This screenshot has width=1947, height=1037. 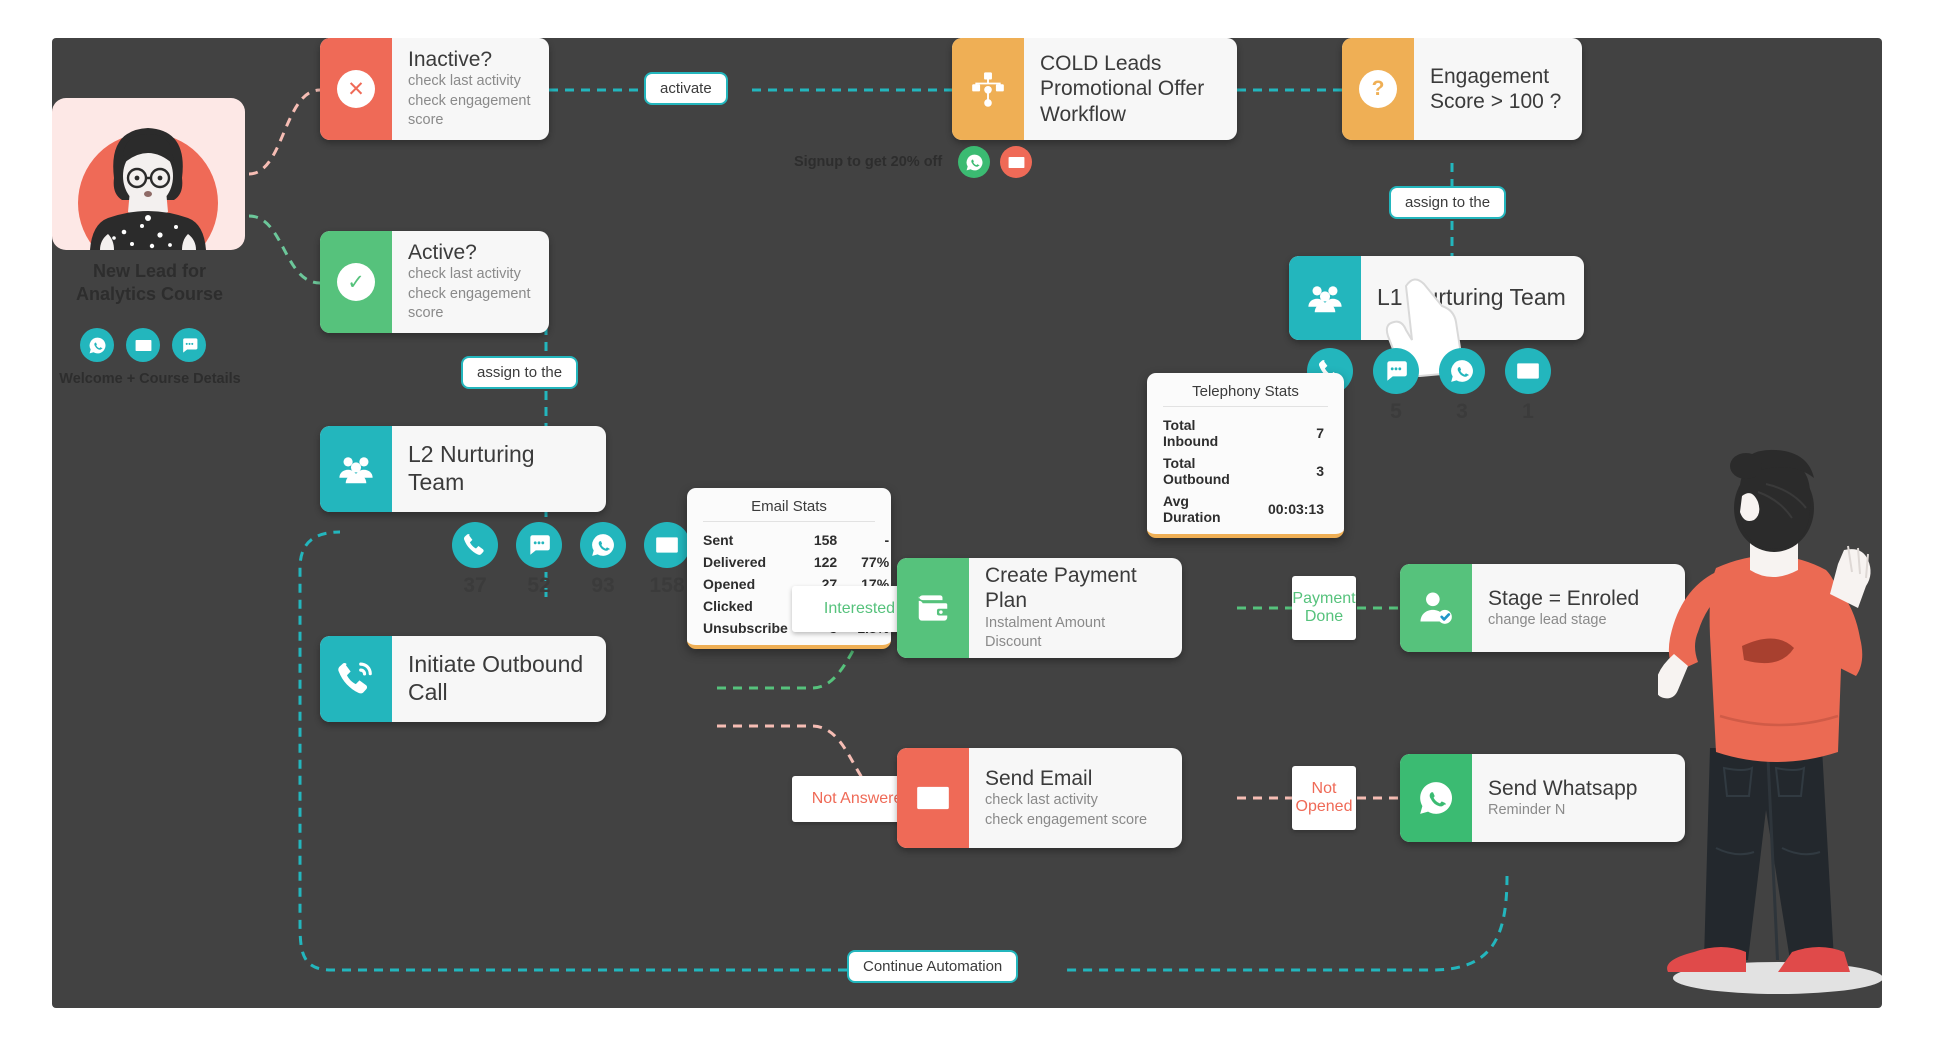 What do you see at coordinates (603, 560) in the screenshot?
I see `l2-stat-whatsapp: 93` at bounding box center [603, 560].